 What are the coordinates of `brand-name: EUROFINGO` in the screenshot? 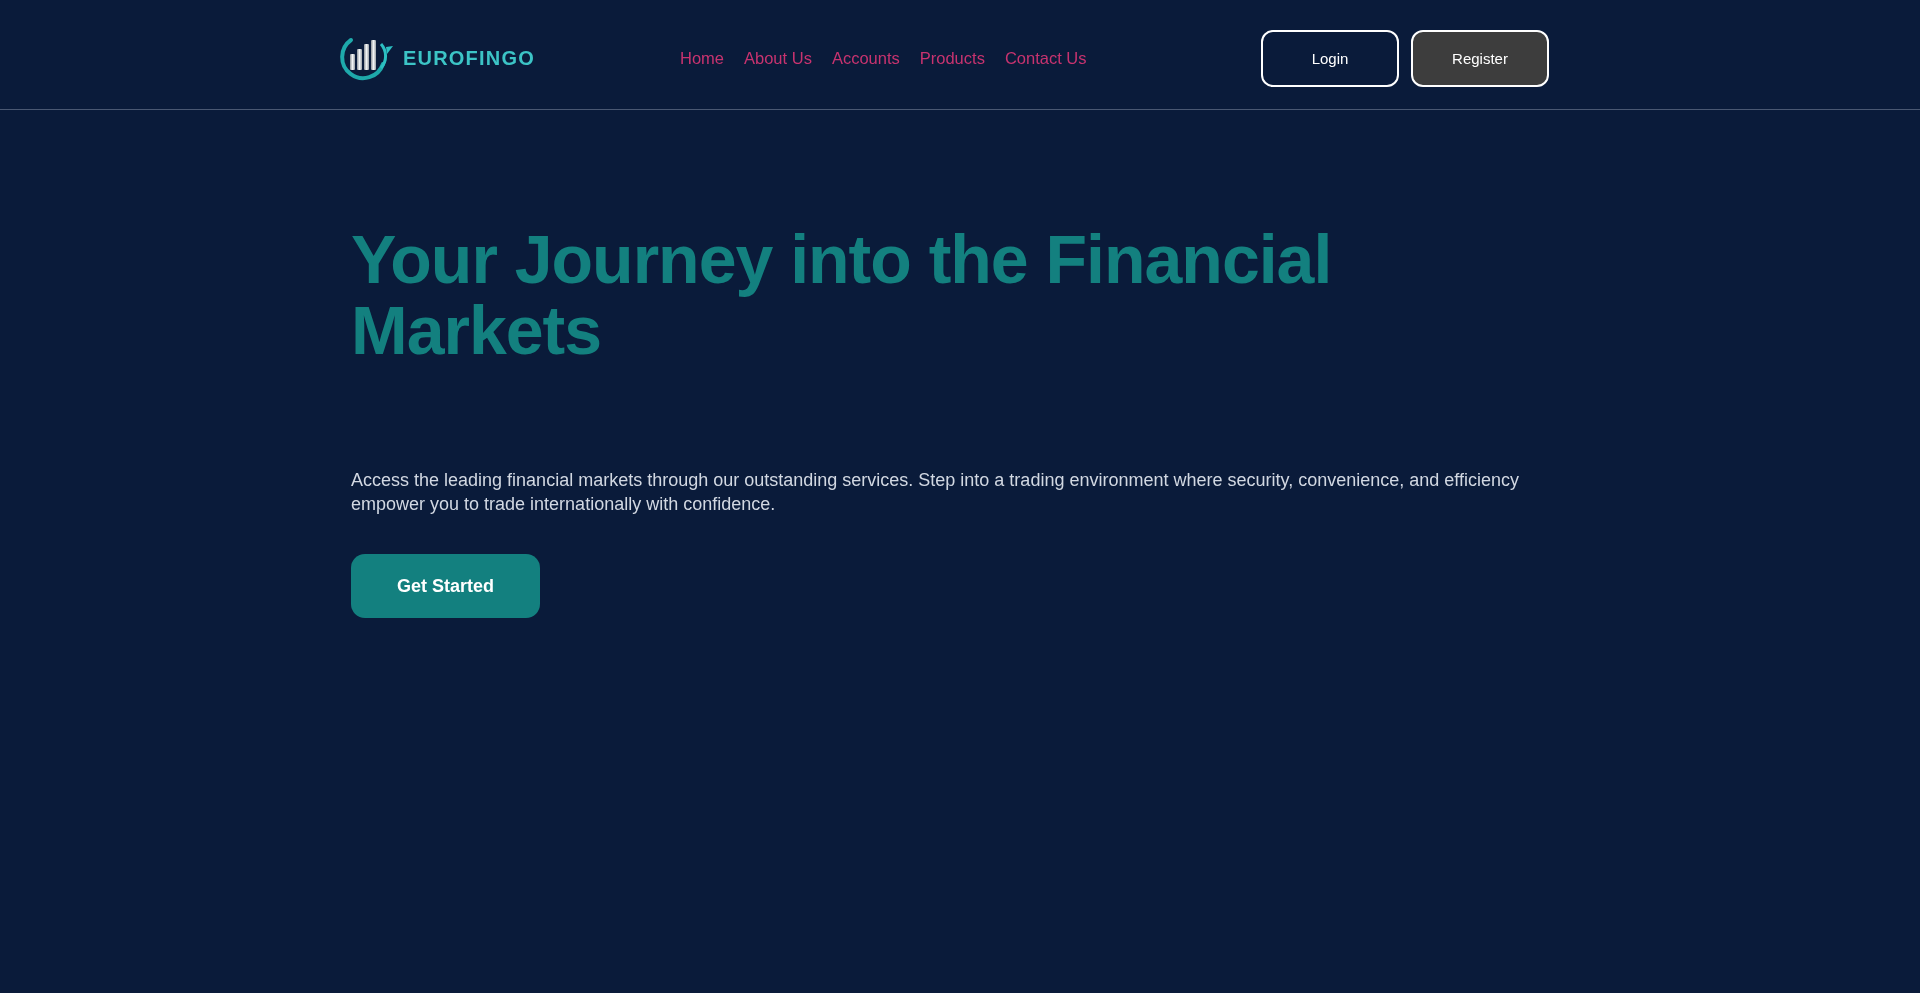 It's located at (469, 58).